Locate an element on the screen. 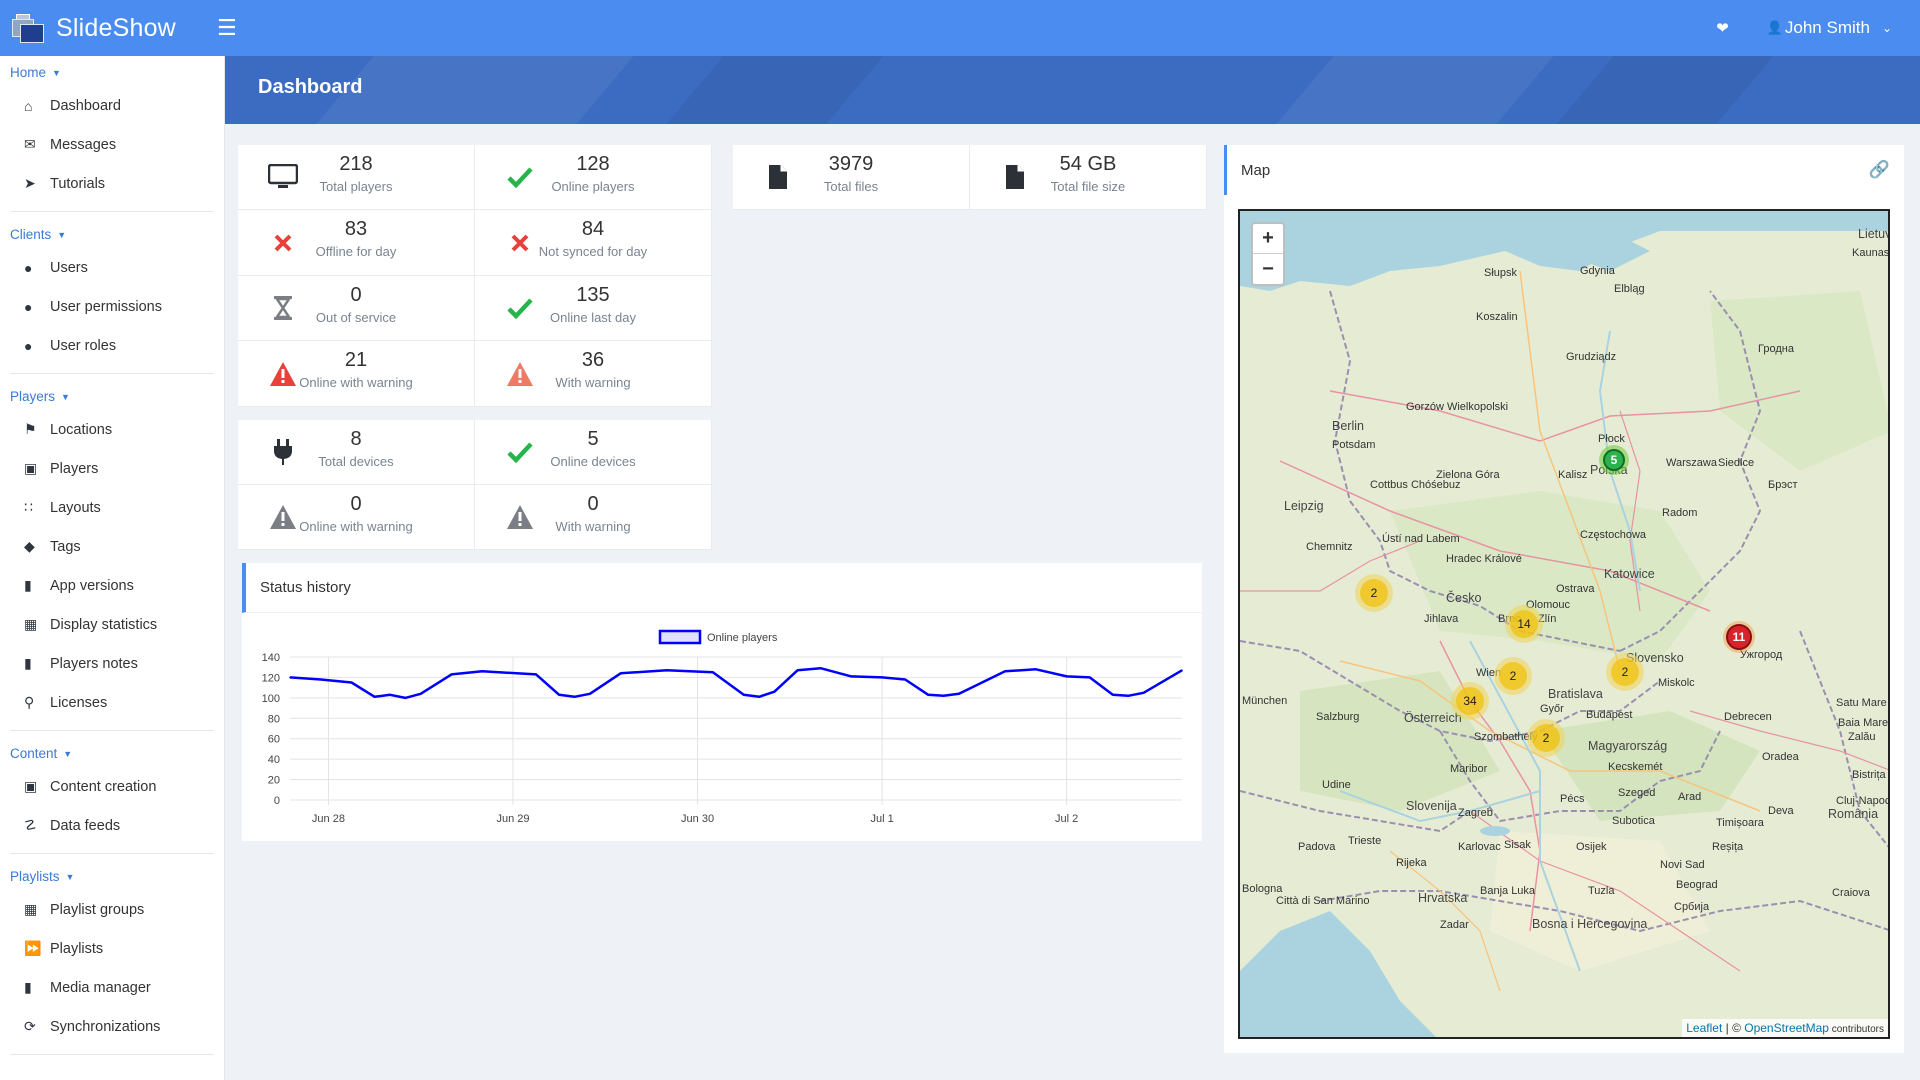 This screenshot has height=1080, width=1920. sidebar-item-content-creation: ▣ Content creation is located at coordinates (112, 786).